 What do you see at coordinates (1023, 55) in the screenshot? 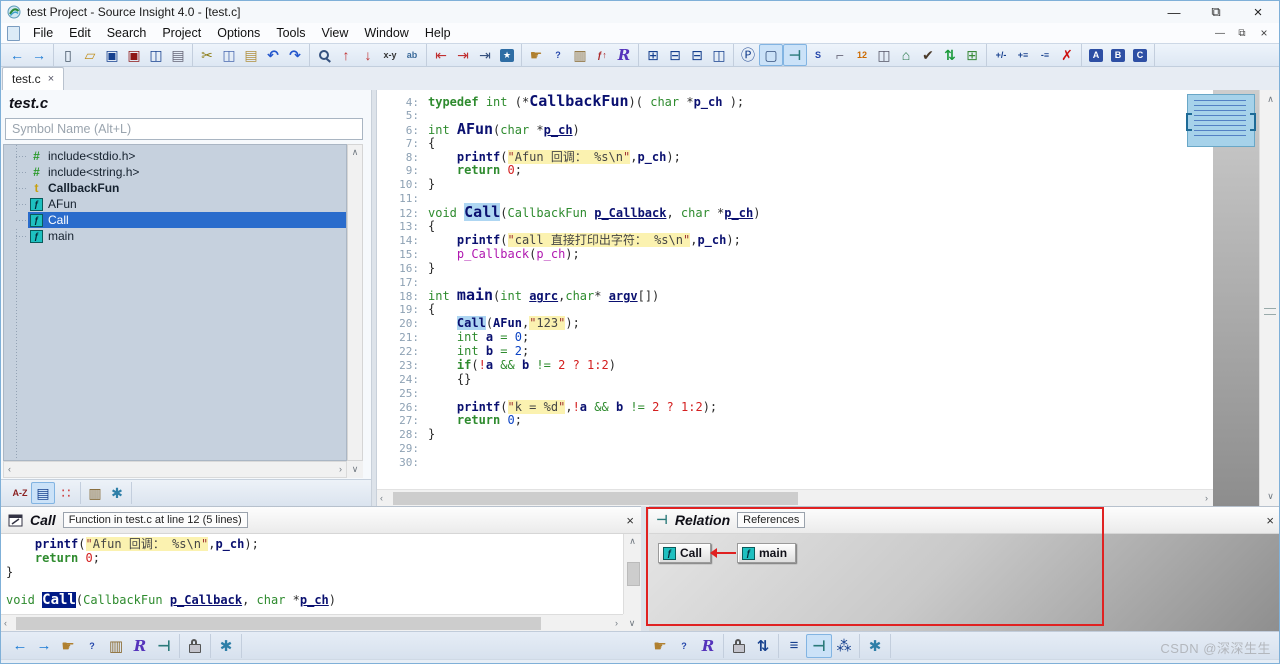
I see `add-to-list-button: +≡` at bounding box center [1023, 55].